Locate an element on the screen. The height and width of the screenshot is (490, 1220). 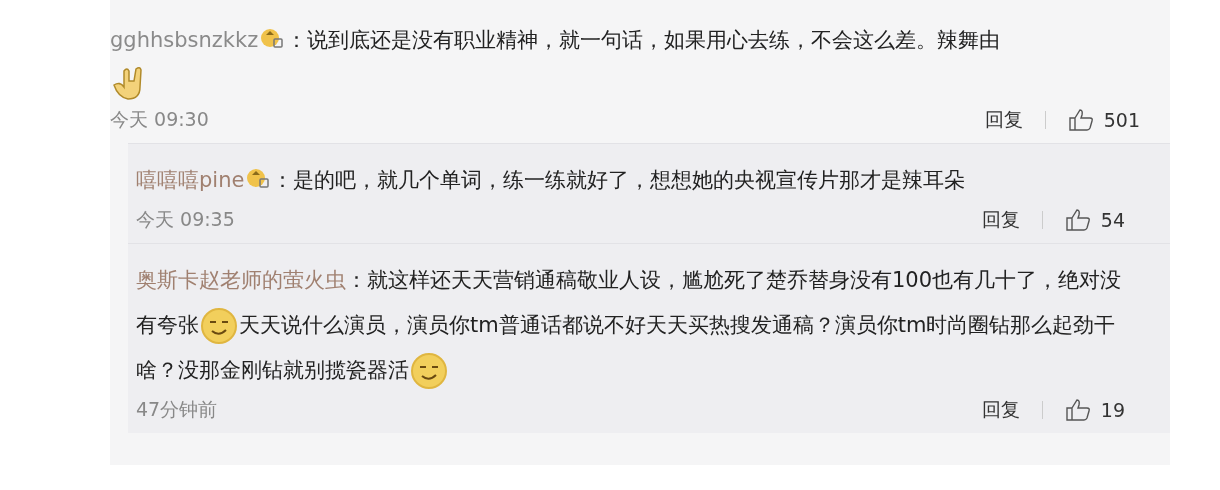
like-count: 501 is located at coordinates (1121, 120).